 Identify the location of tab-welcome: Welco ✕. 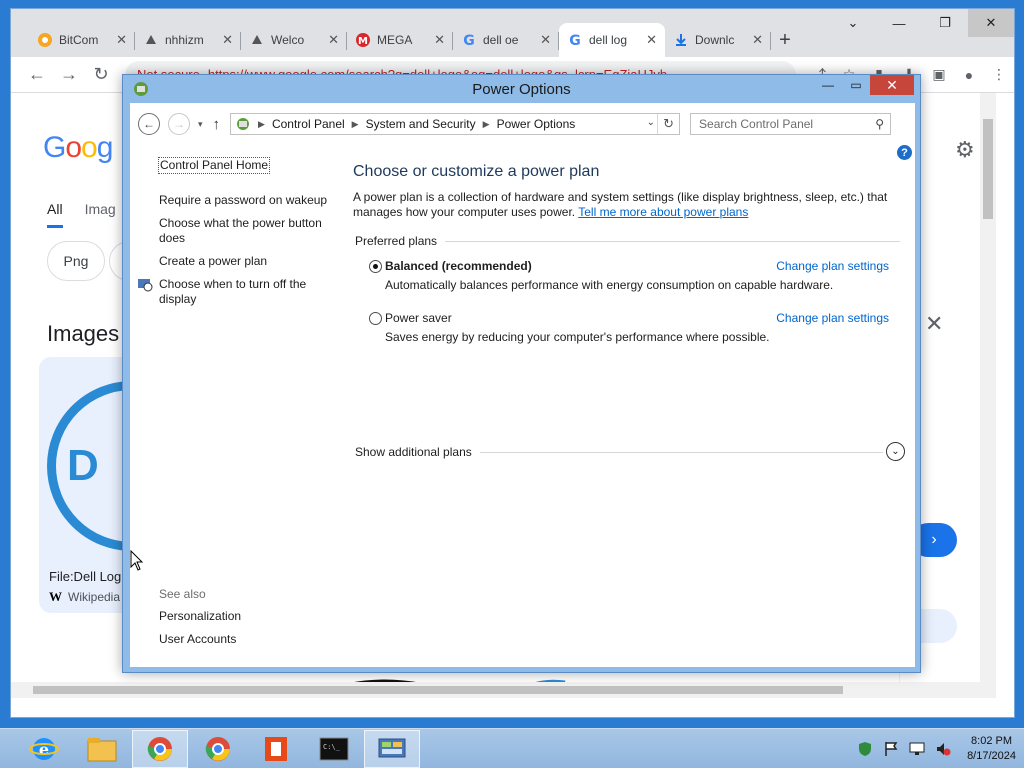
(294, 40).